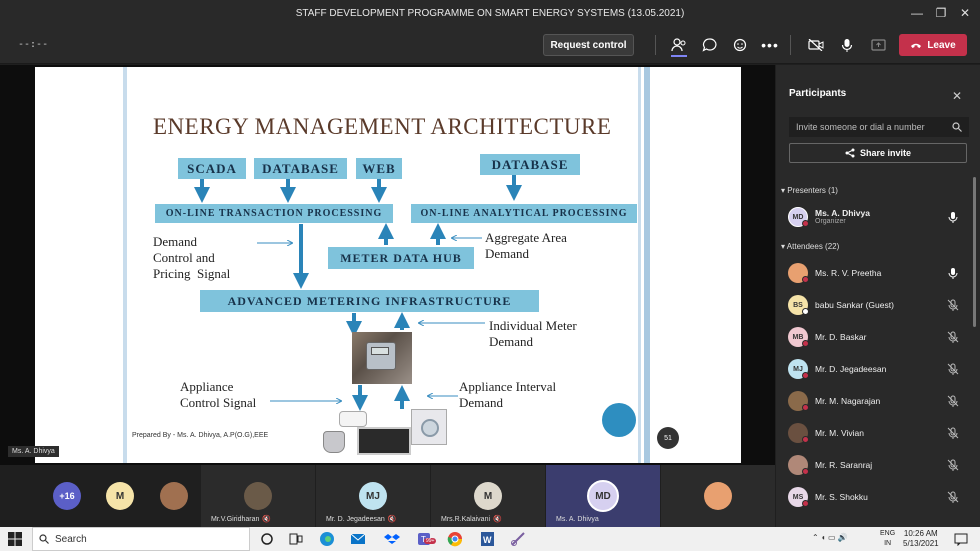  Describe the element at coordinates (844, 465) in the screenshot. I see `participant-name: Mr. R. Saranraj` at that location.